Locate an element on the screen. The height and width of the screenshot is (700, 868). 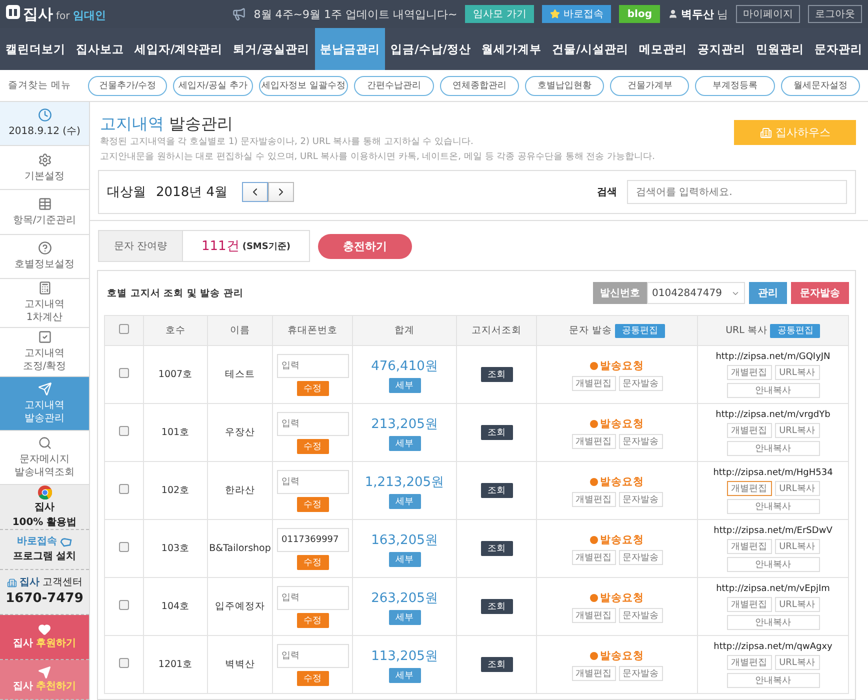
top-button: blog is located at coordinates (639, 14).